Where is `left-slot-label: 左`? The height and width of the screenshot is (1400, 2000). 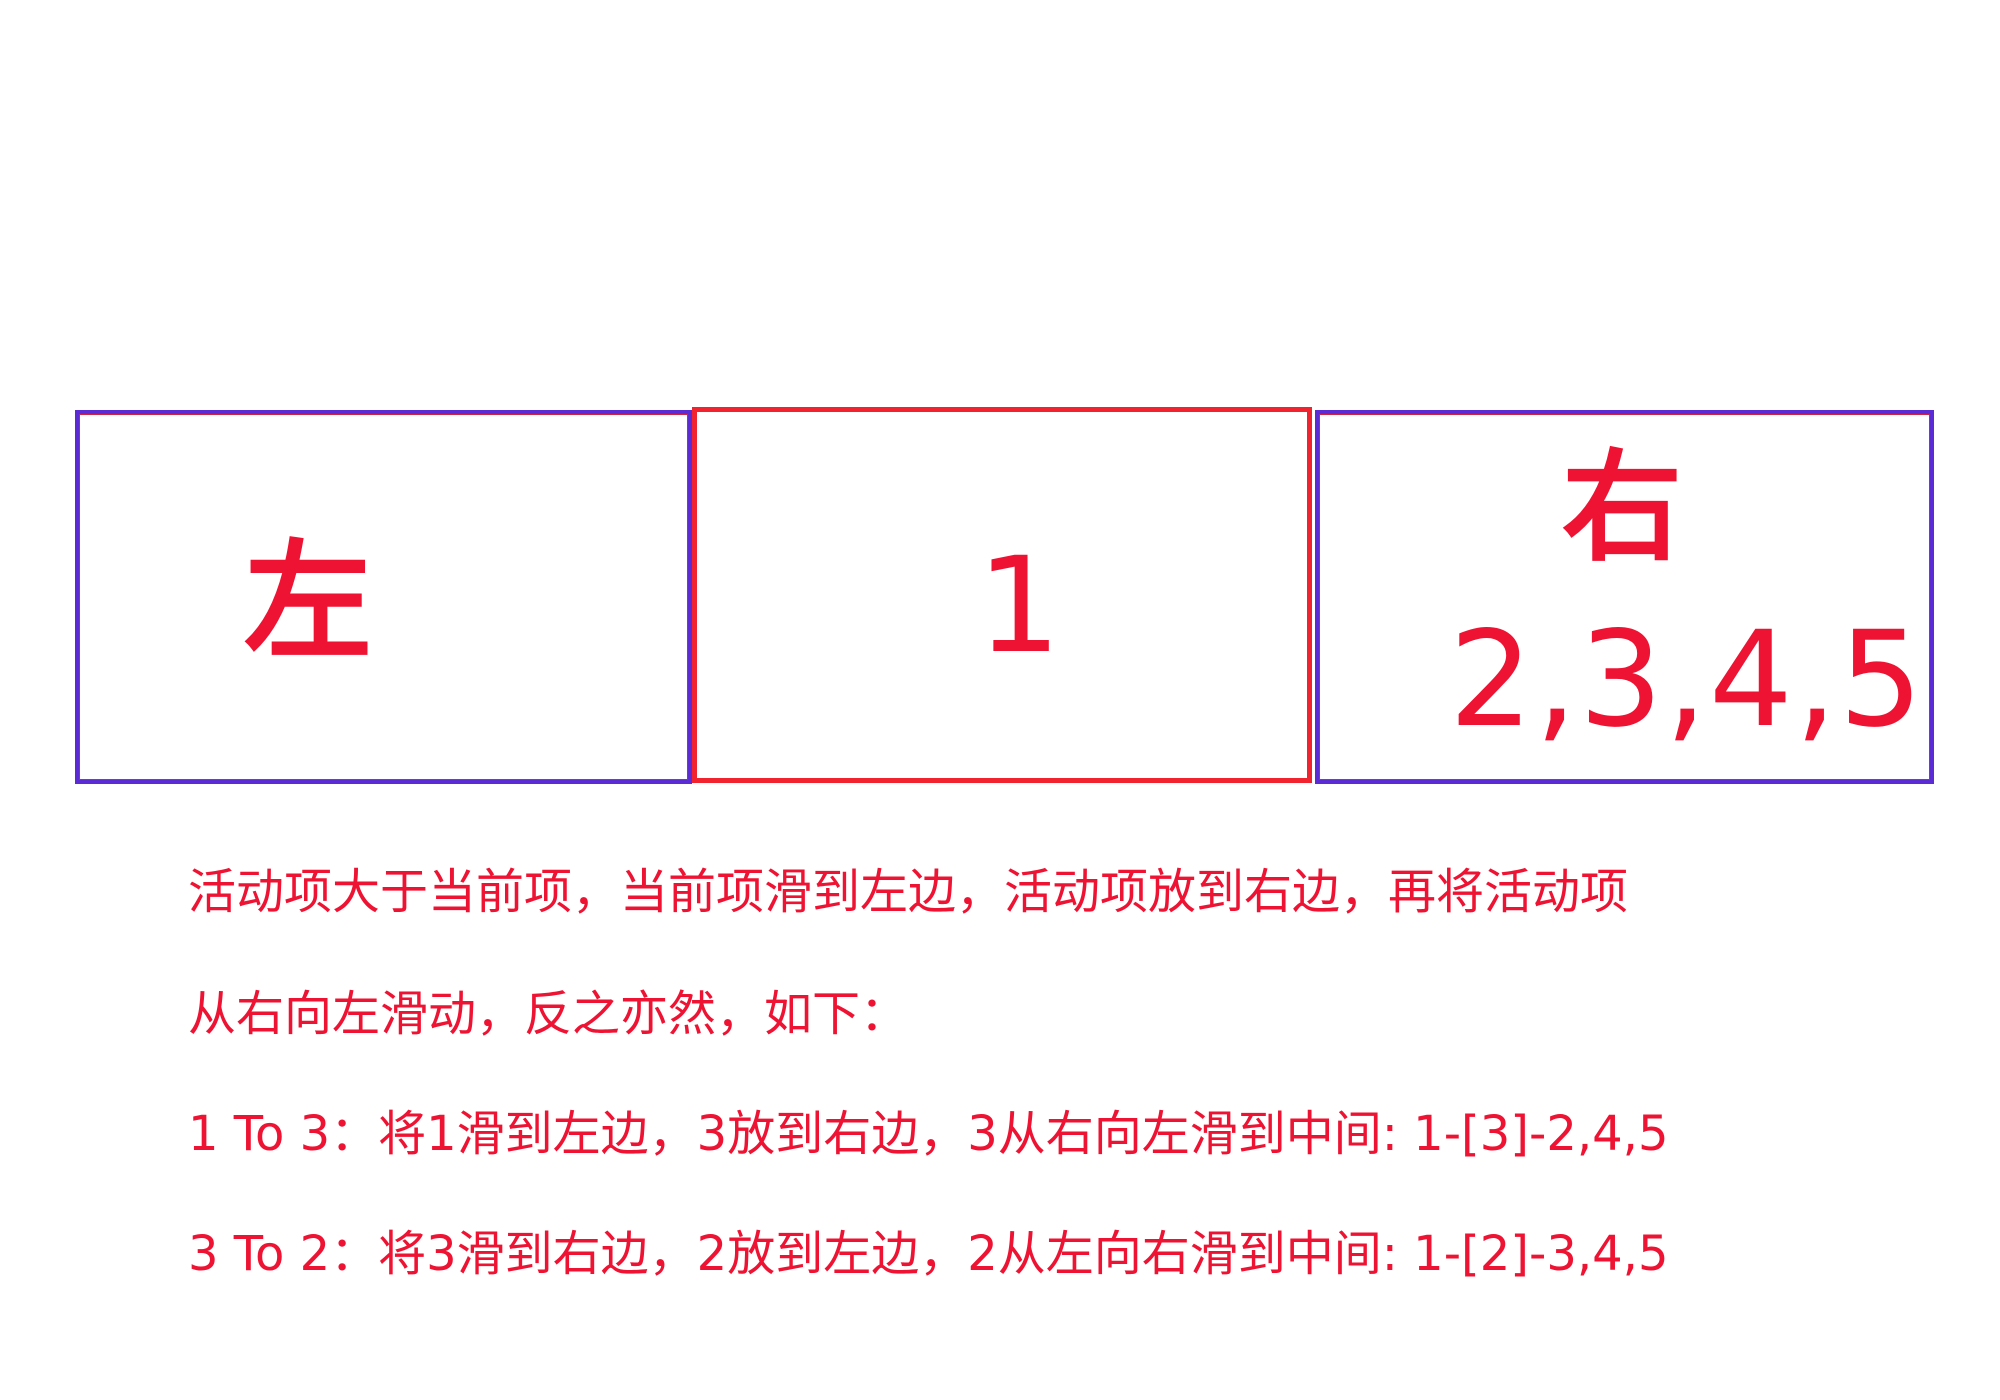
left-slot-label: 左 is located at coordinates (308, 602).